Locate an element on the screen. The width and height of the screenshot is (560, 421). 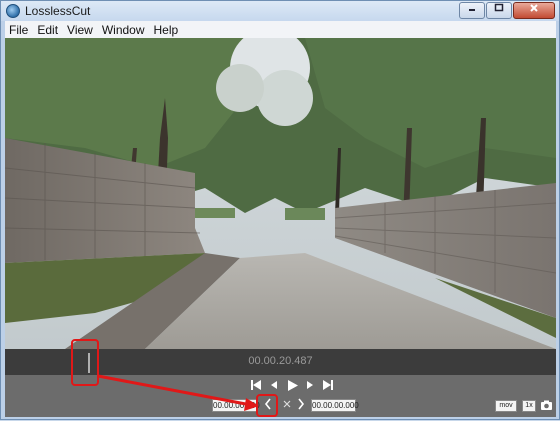
skip-to-end-icon is located at coordinates (328, 385).